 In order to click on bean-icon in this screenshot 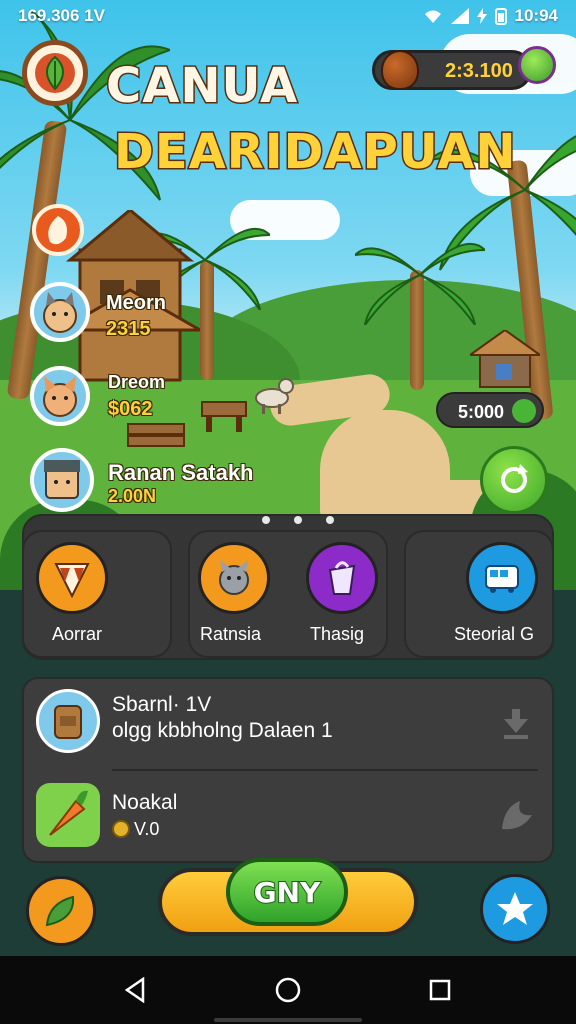, I will do `click(60, 911)`.